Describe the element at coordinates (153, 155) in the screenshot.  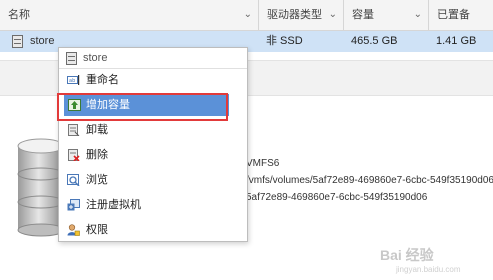
I see `menu-item-delete: 删除` at that location.